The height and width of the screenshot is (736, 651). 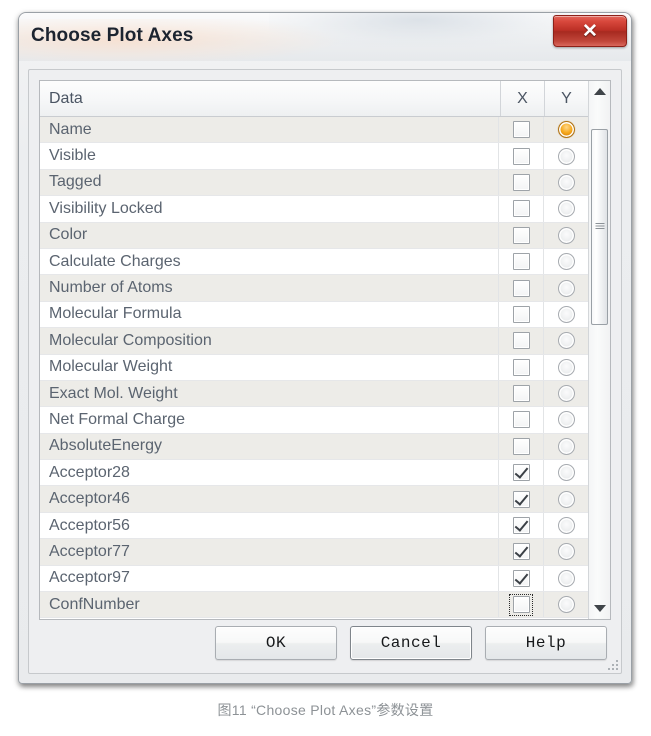 I want to click on table-row: Calculate Charges, so click(x=314, y=262).